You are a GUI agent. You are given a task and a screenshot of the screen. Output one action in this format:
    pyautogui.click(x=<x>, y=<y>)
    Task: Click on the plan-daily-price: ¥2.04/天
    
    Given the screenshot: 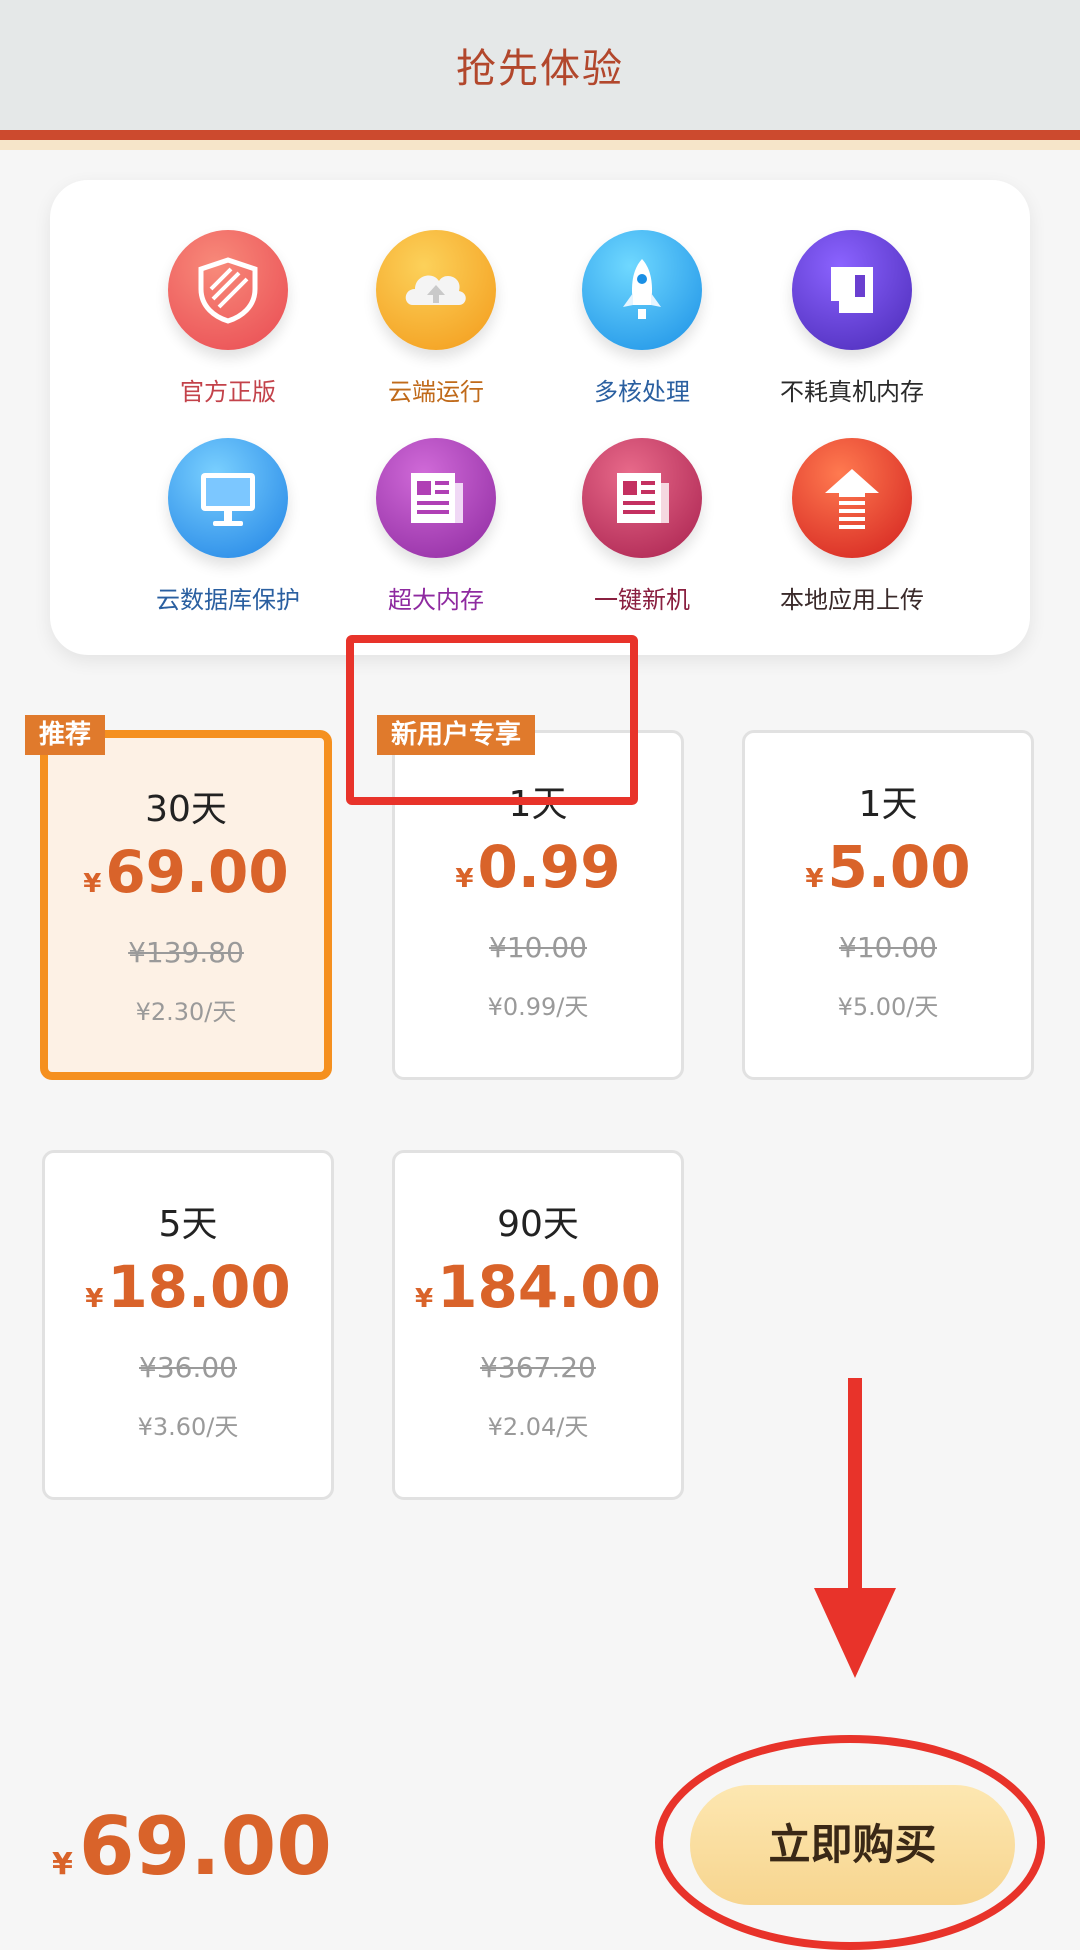 What is the action you would take?
    pyautogui.click(x=538, y=1427)
    